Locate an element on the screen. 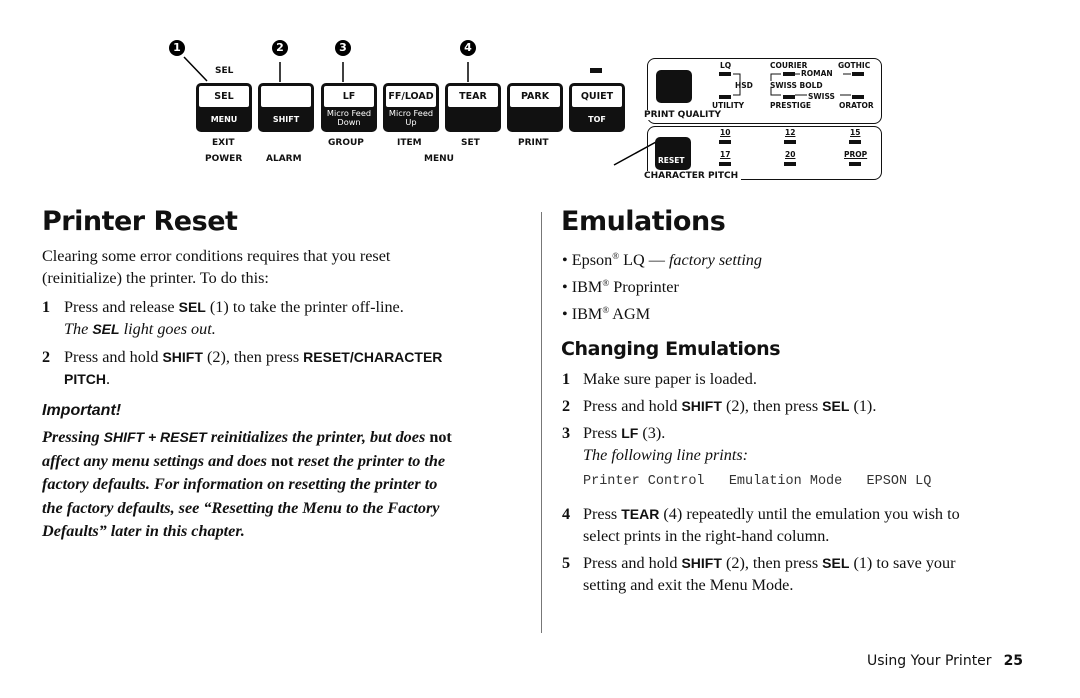 This screenshot has width=1080, height=698. reset-button: RESET is located at coordinates (673, 153).